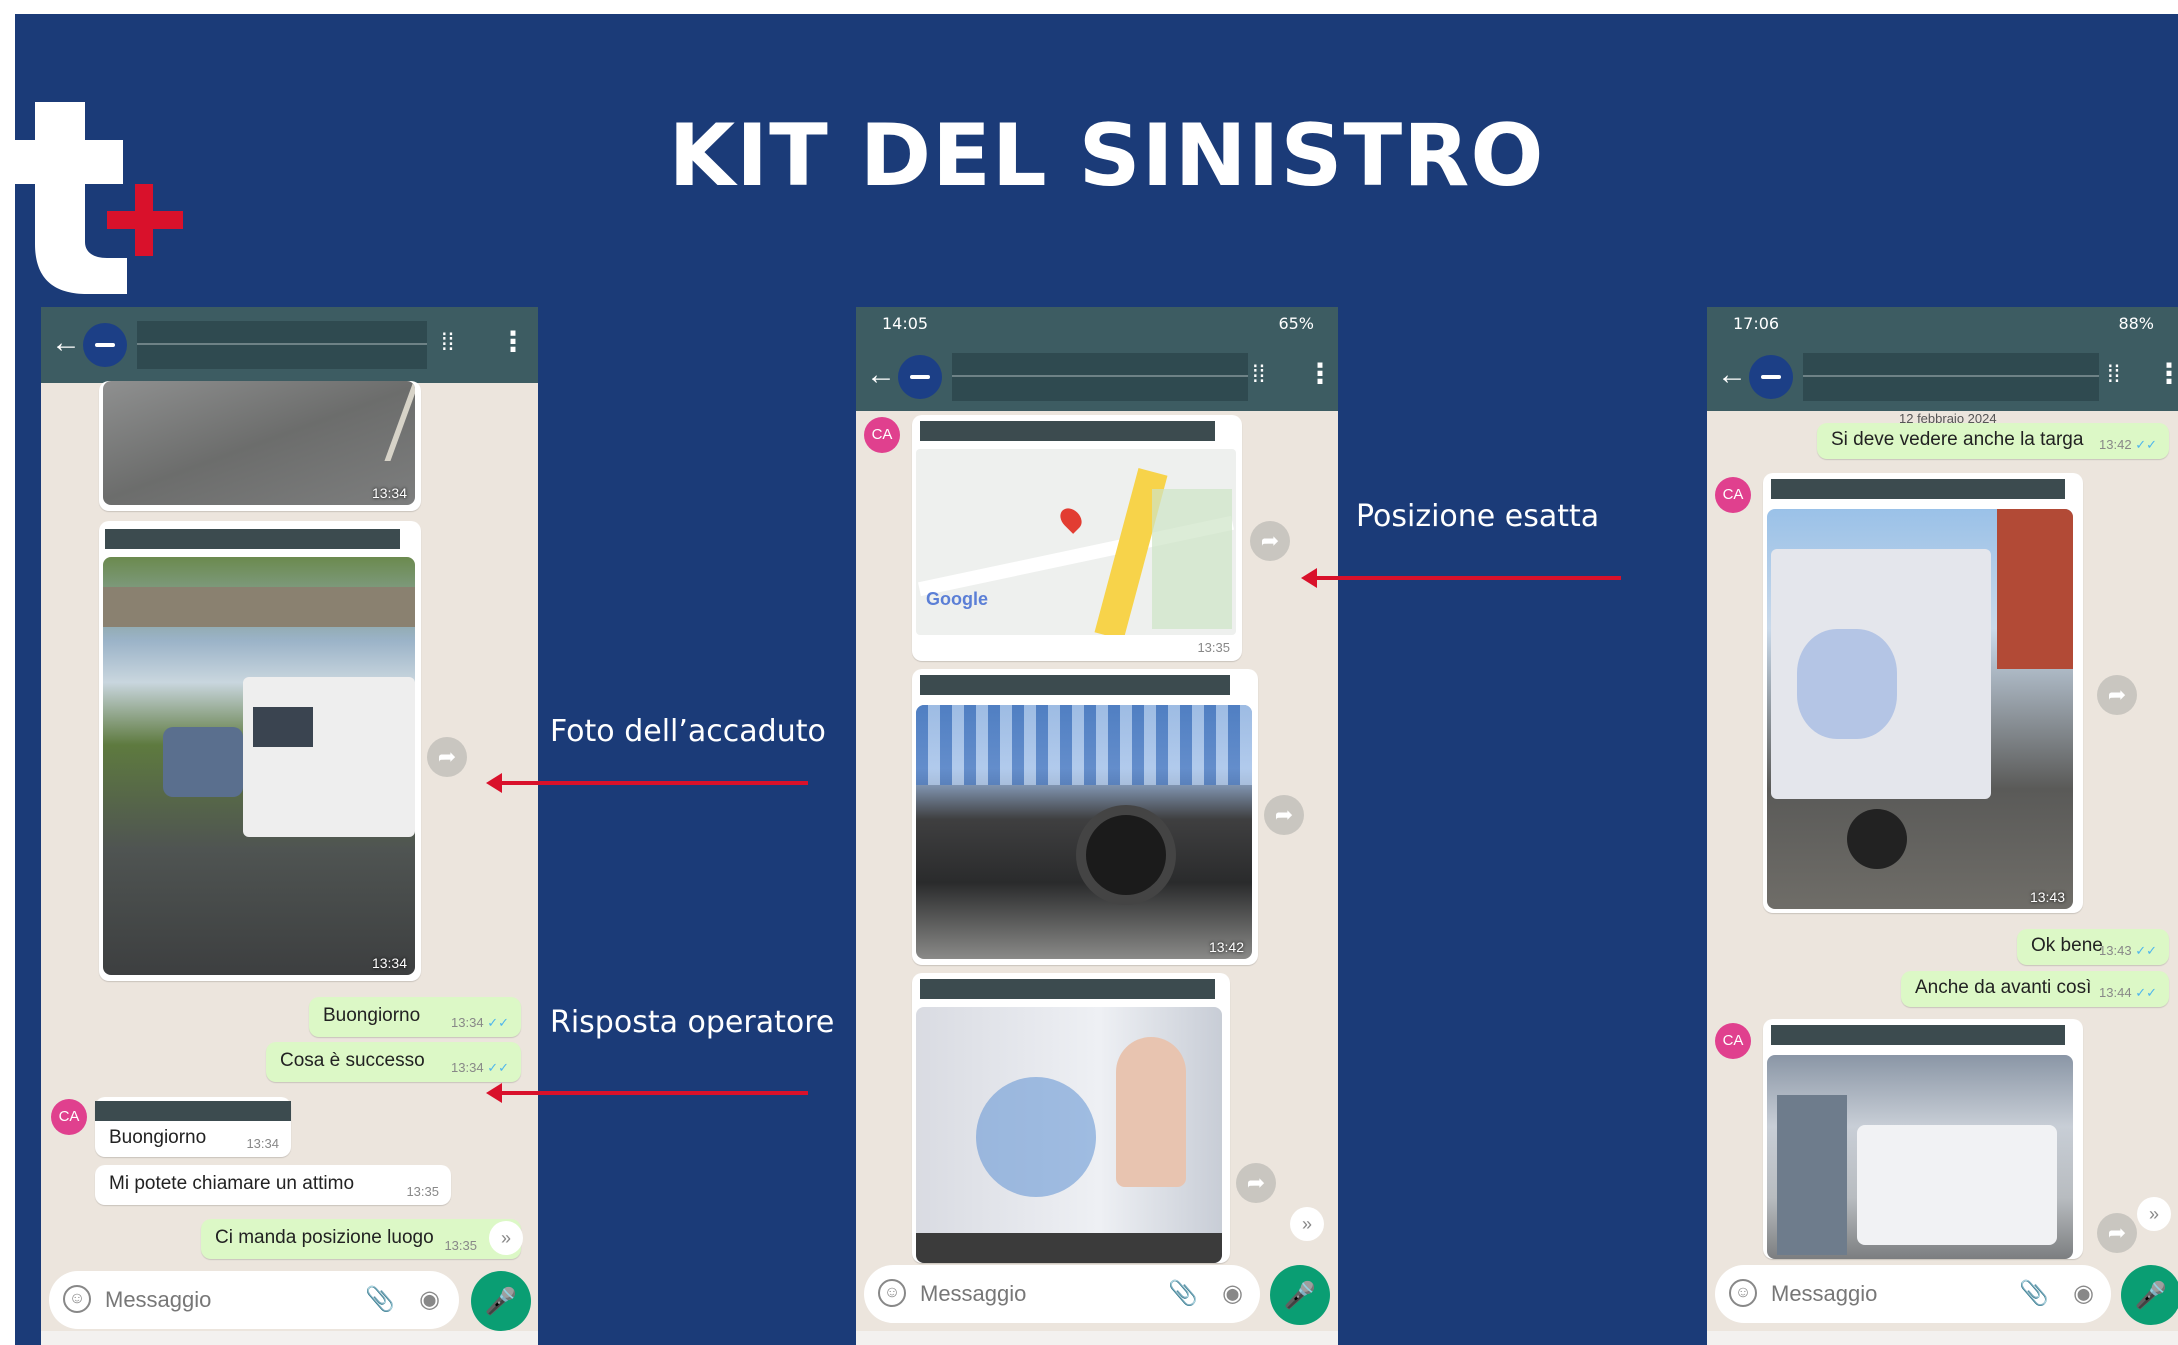 Image resolution: width=2178 pixels, height=1345 pixels. What do you see at coordinates (957, 599) in the screenshot?
I see `google-logo: Google` at bounding box center [957, 599].